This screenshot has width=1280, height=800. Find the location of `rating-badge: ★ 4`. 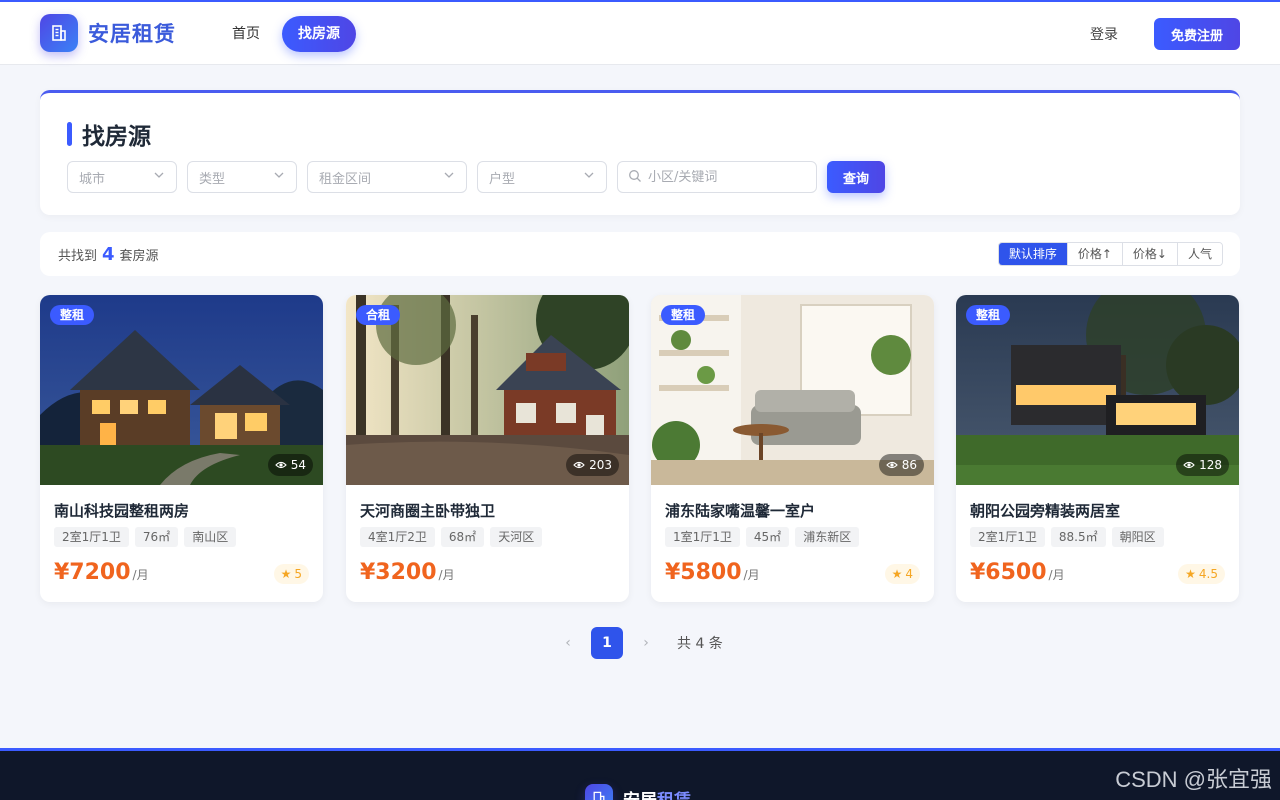

rating-badge: ★ 4 is located at coordinates (902, 574).